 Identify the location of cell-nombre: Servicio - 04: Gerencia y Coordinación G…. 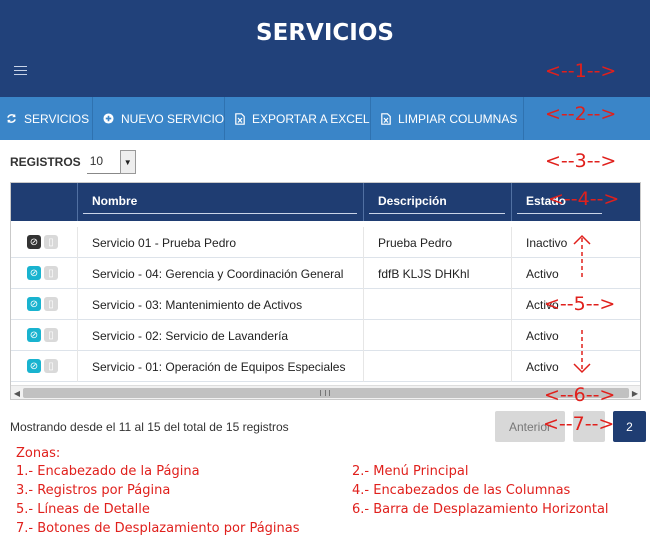
(220, 273).